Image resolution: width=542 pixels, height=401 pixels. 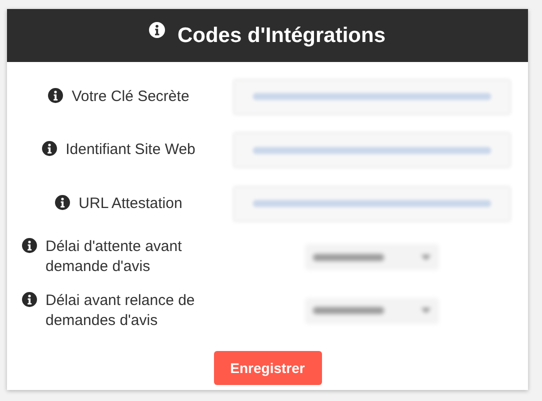 What do you see at coordinates (268, 367) in the screenshot?
I see `save-button: Enregistrer` at bounding box center [268, 367].